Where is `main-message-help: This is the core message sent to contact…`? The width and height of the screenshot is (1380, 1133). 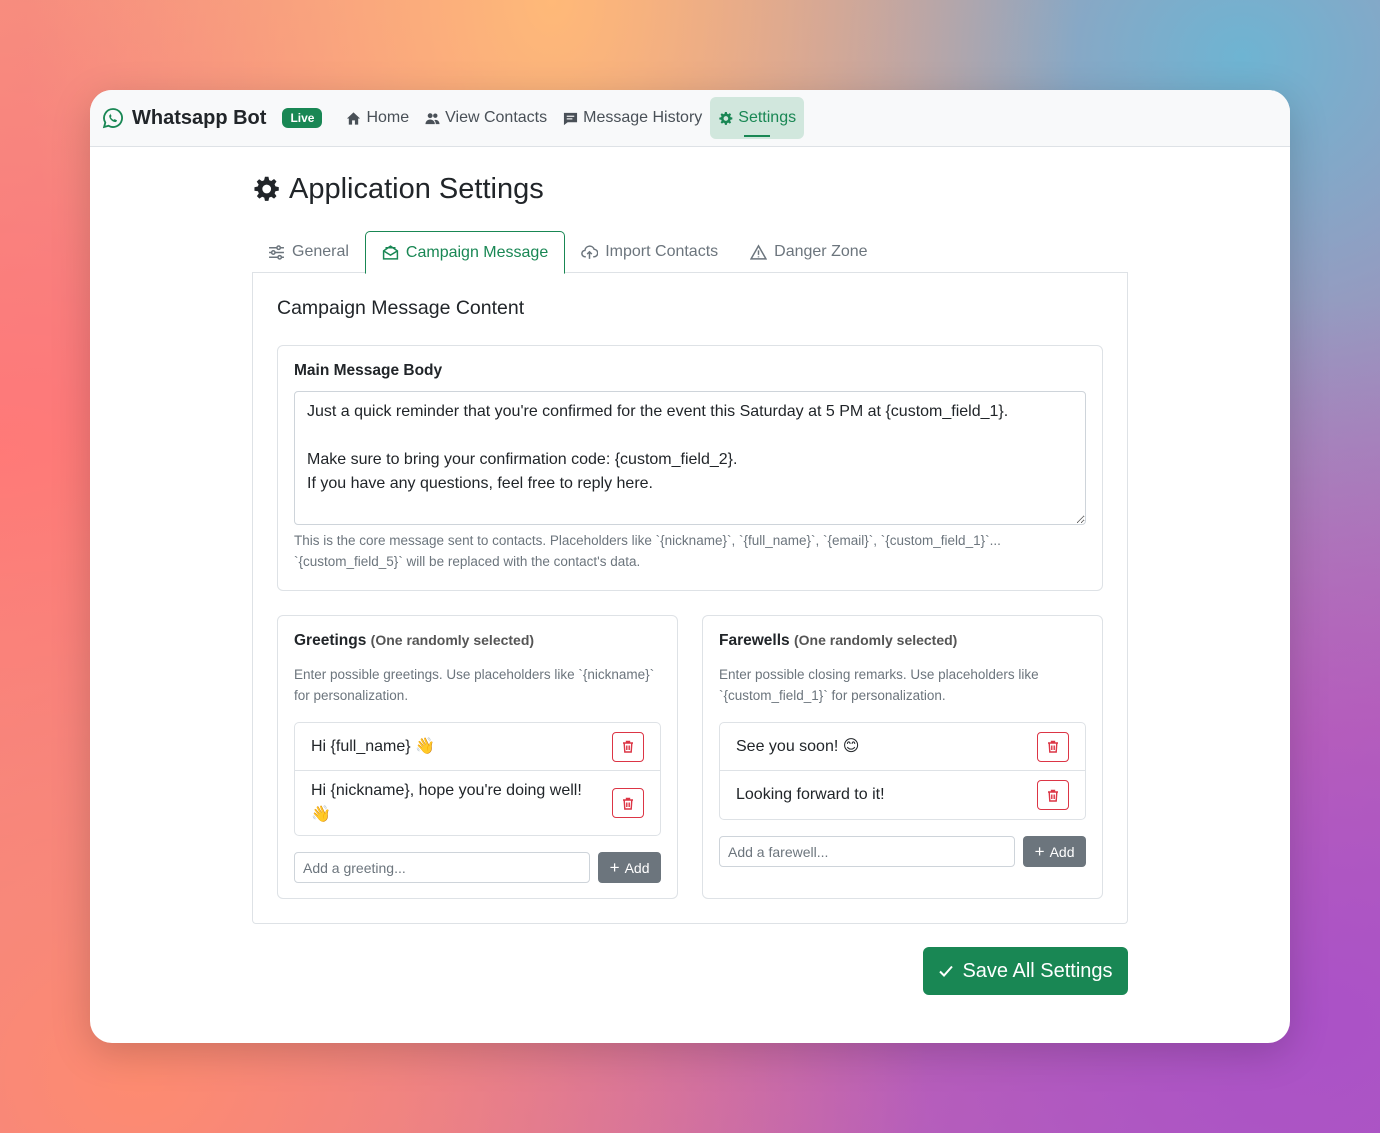
main-message-help: This is the core message sent to contact… is located at coordinates (647, 551).